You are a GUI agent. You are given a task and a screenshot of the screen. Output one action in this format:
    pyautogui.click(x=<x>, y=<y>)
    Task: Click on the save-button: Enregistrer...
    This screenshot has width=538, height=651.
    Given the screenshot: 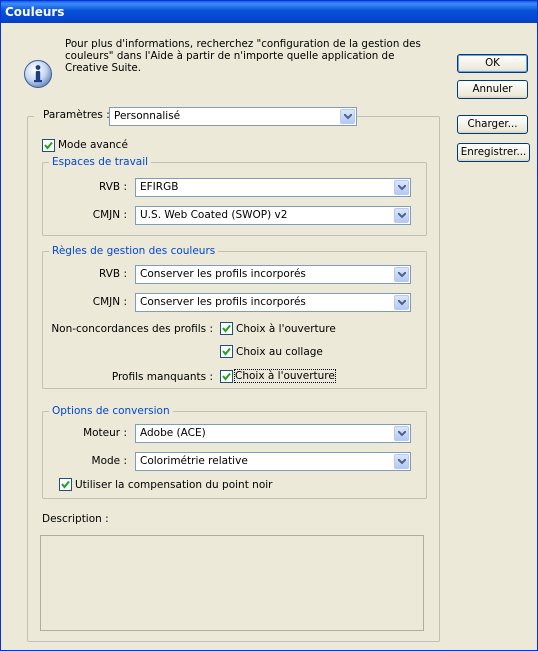 What is the action you would take?
    pyautogui.click(x=493, y=152)
    